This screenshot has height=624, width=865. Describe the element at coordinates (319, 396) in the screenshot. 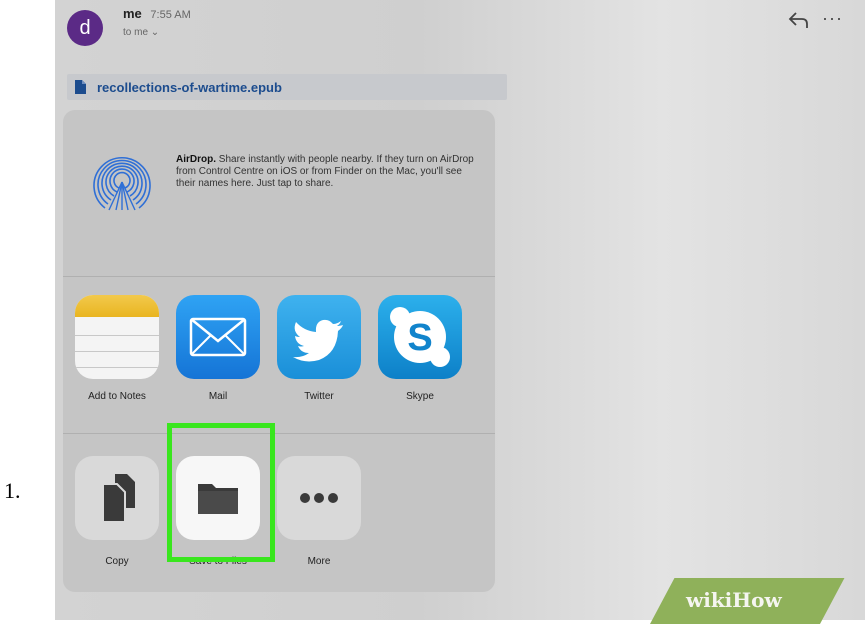

I see `share-app-label: Twitter` at that location.